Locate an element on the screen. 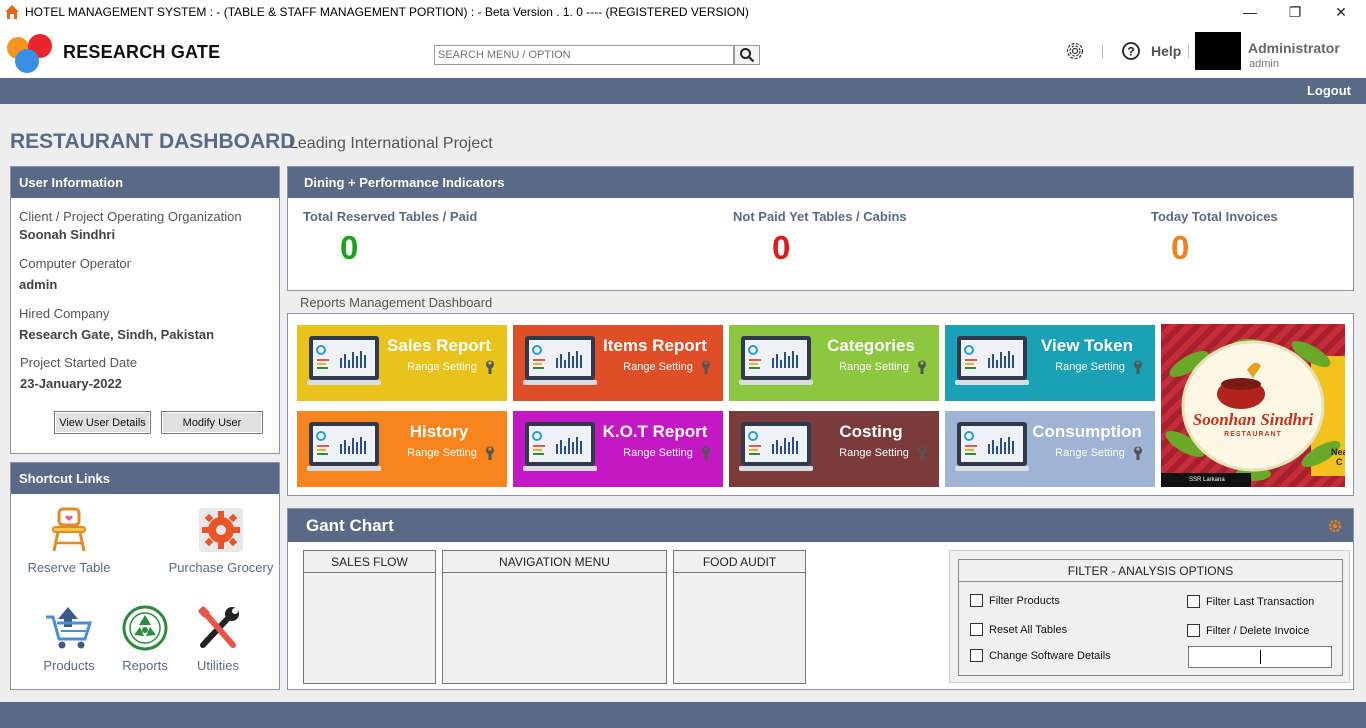  products-label: Products is located at coordinates (69, 665).